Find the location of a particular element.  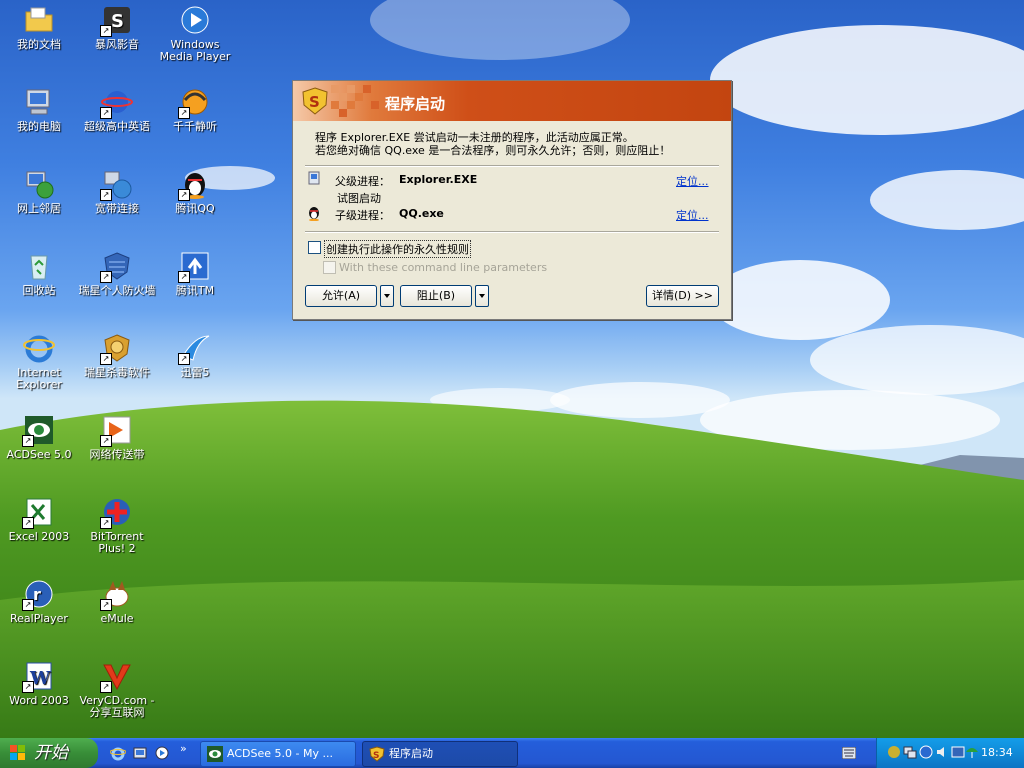

permanent-rule-label: 创建执行此操作的永久性规则 is located at coordinates (397, 249).